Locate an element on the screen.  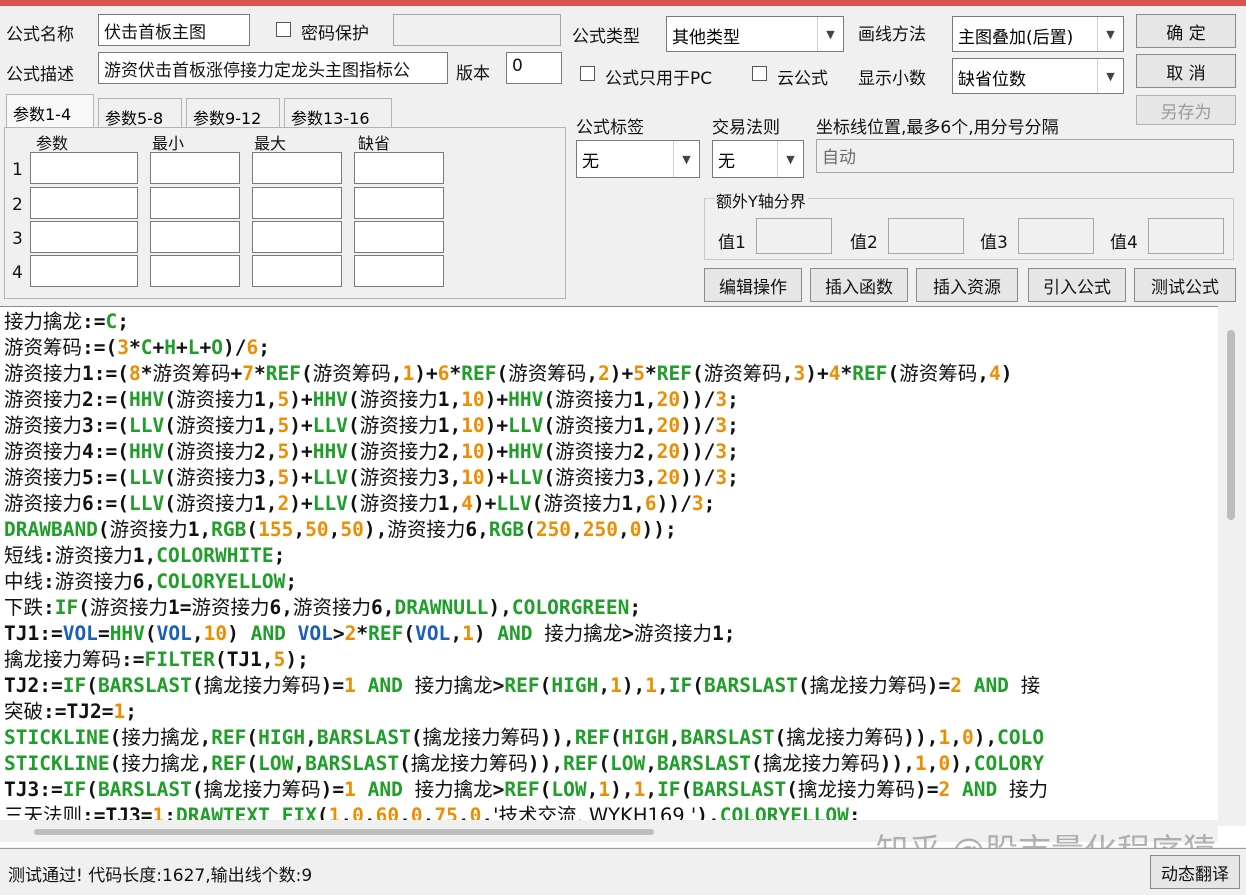
tab-params-1-4: 参数1-4 is located at coordinates (50, 111).